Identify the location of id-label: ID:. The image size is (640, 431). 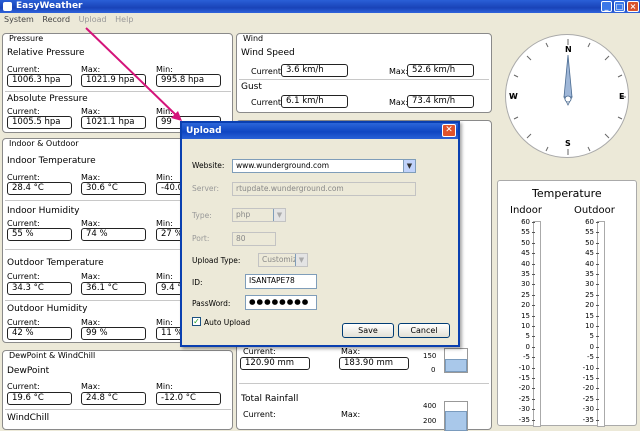
(197, 282).